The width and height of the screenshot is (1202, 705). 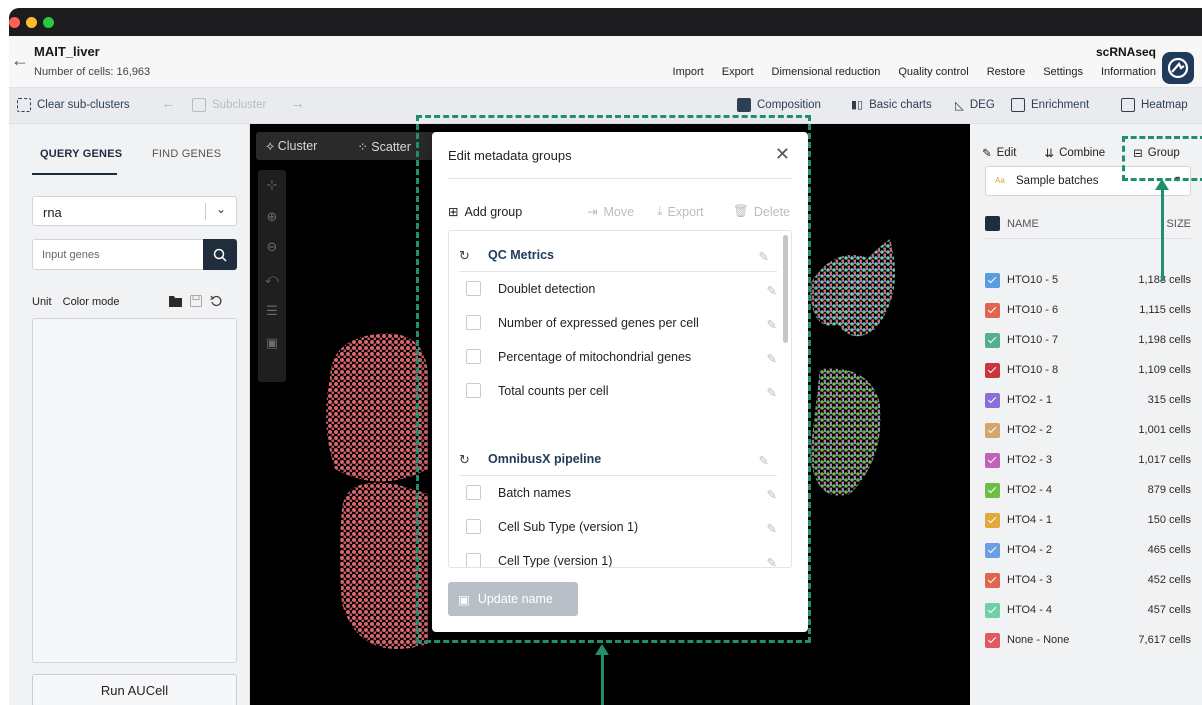 I want to click on group-row: HTO10 - 7 1,198 cells, so click(x=1088, y=340).